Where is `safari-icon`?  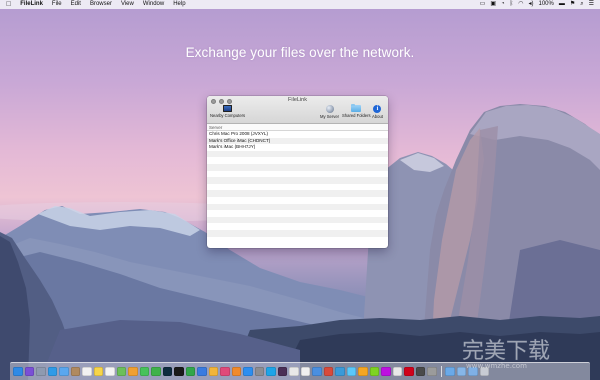 safari-icon is located at coordinates (52, 371).